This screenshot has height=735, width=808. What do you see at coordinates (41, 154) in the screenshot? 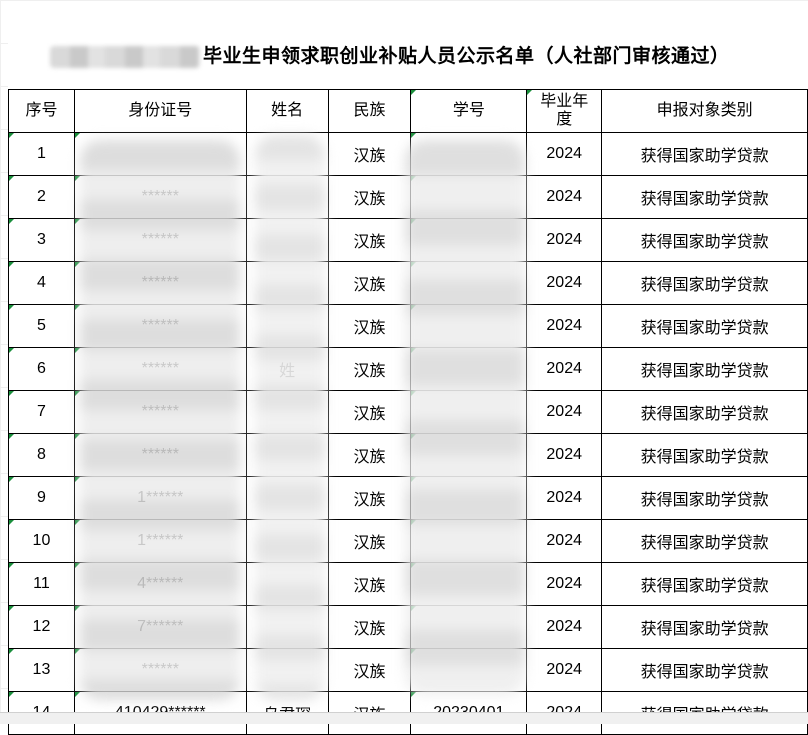
I see `cell-no: 1` at bounding box center [41, 154].